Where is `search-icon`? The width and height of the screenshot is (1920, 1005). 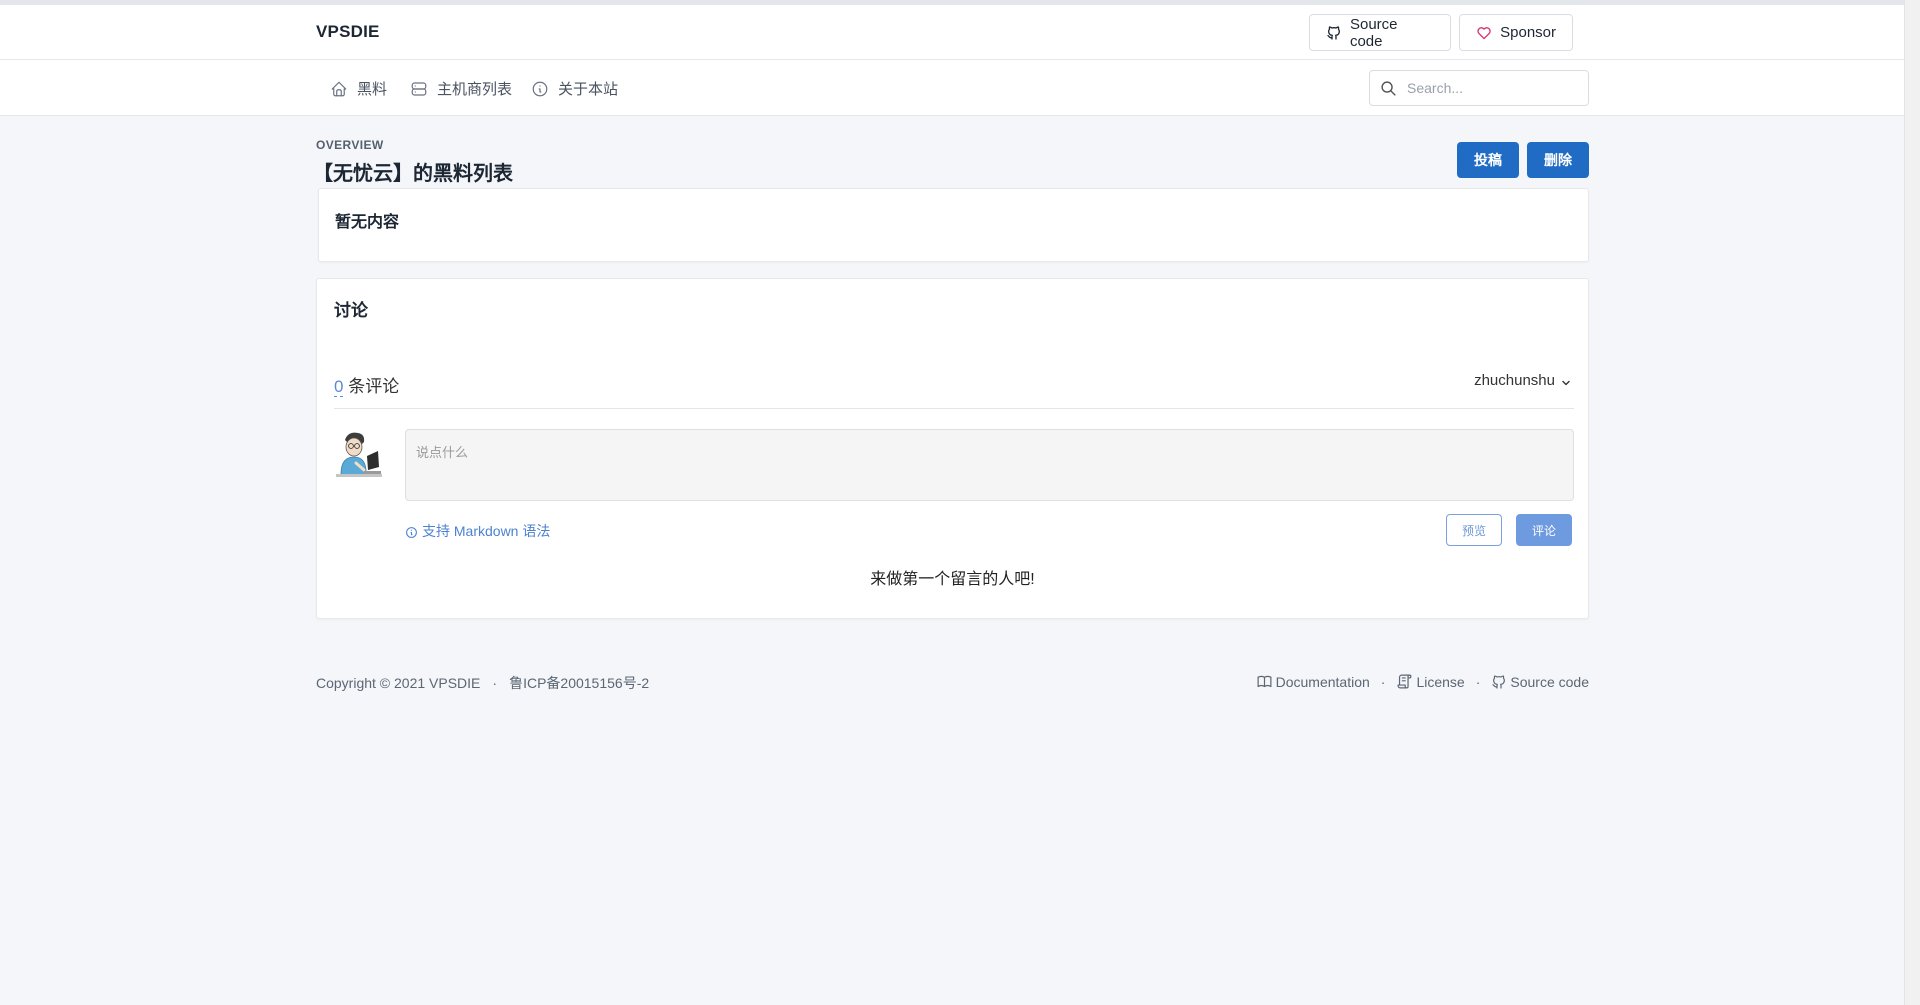 search-icon is located at coordinates (1388, 88).